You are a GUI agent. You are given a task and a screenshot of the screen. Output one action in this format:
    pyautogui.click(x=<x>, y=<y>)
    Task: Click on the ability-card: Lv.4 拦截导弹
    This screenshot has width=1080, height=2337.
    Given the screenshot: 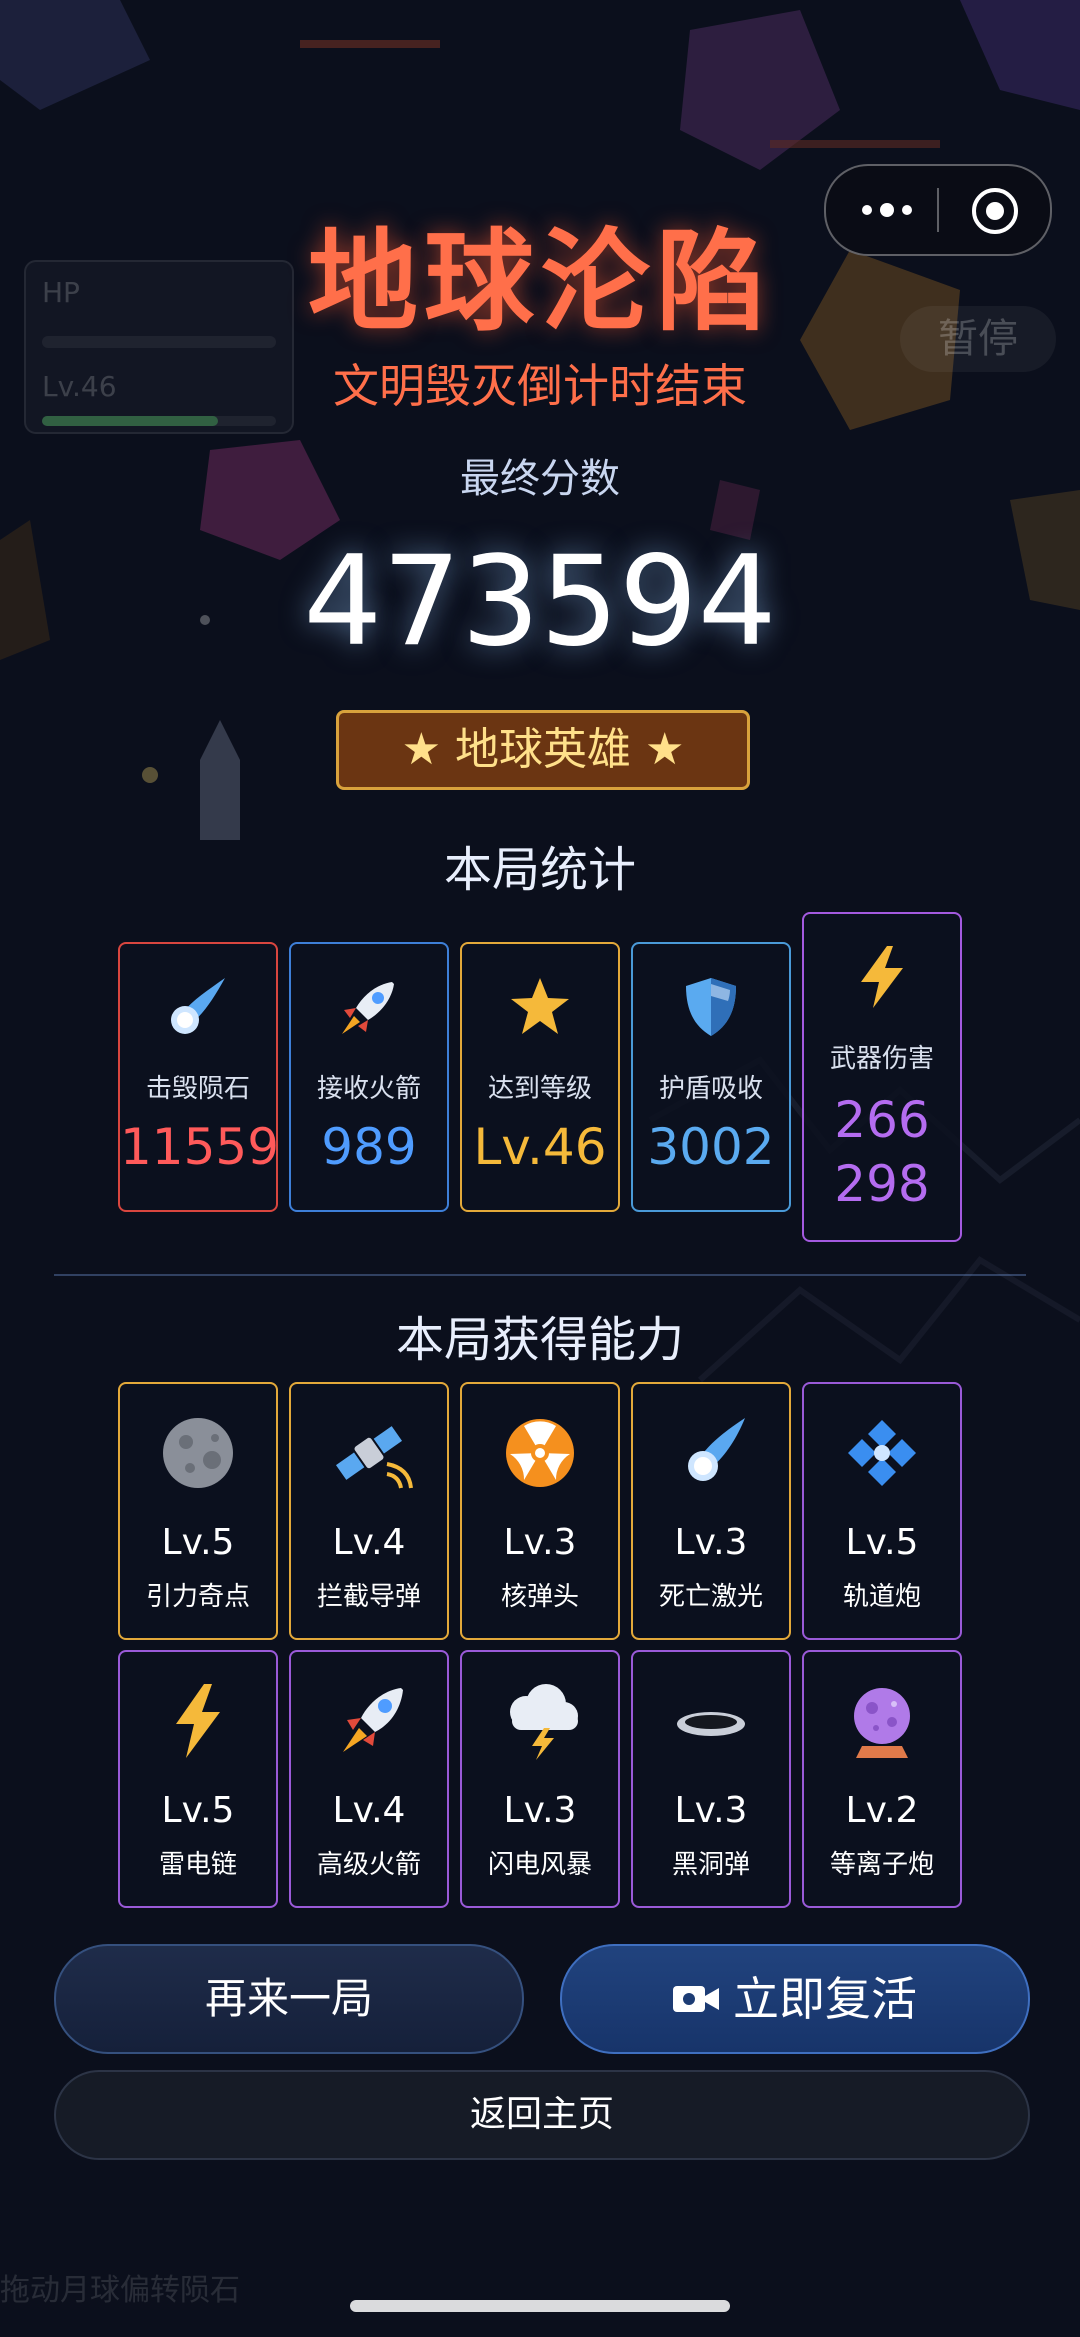 What is the action you would take?
    pyautogui.click(x=369, y=1511)
    